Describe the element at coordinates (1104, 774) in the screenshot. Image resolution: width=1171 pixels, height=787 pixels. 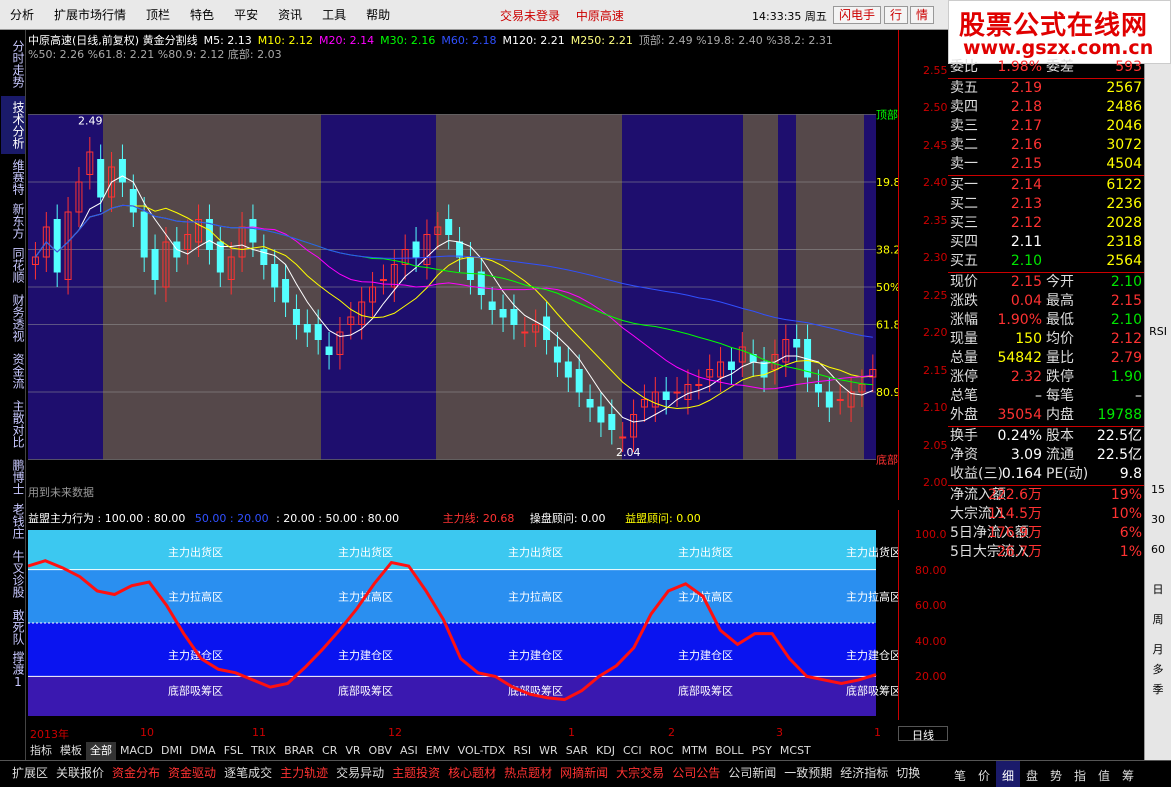
I see `detail-tab: 值` at that location.